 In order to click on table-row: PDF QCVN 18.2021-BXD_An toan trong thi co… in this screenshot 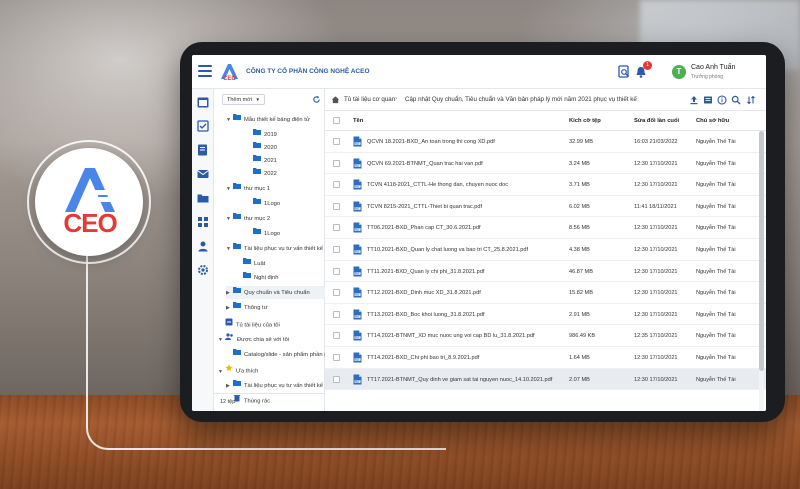, I will do `click(545, 142)`.